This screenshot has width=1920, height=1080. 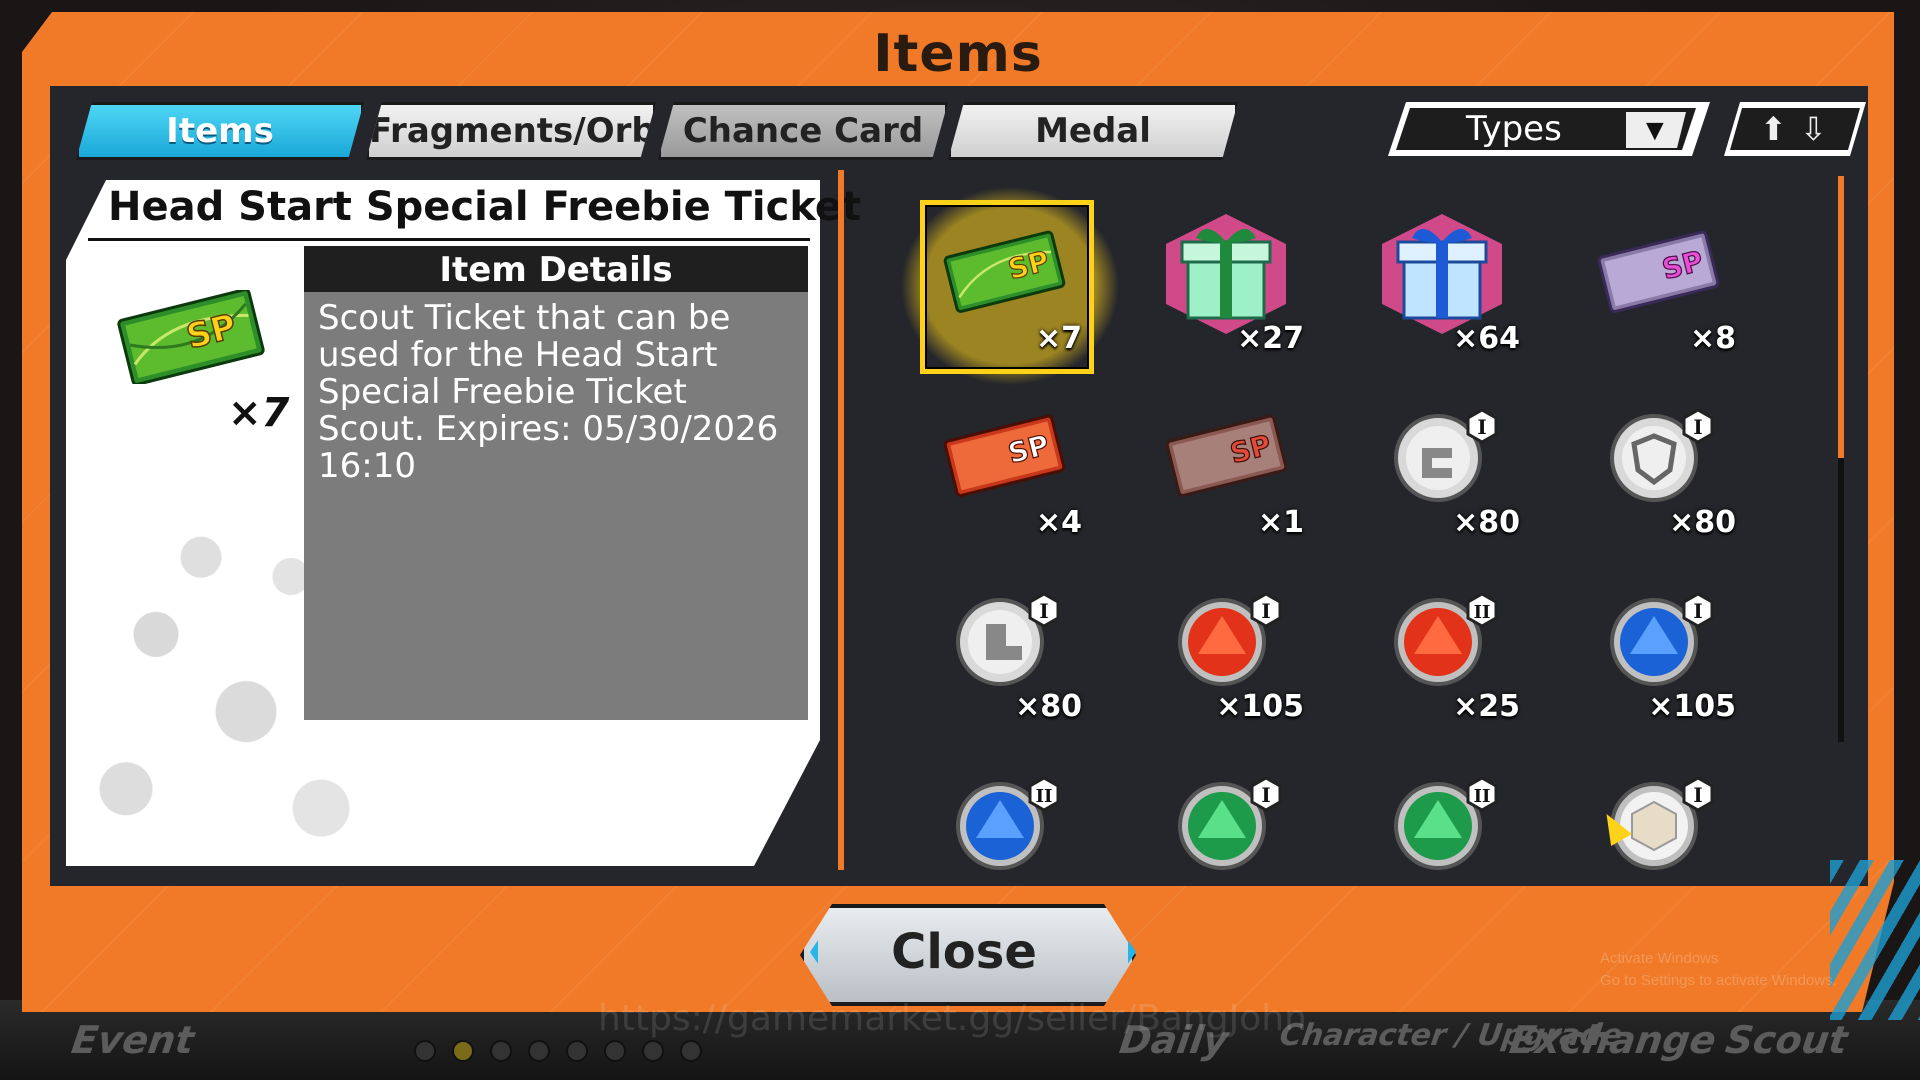 I want to click on types-label: Types, so click(x=1514, y=129).